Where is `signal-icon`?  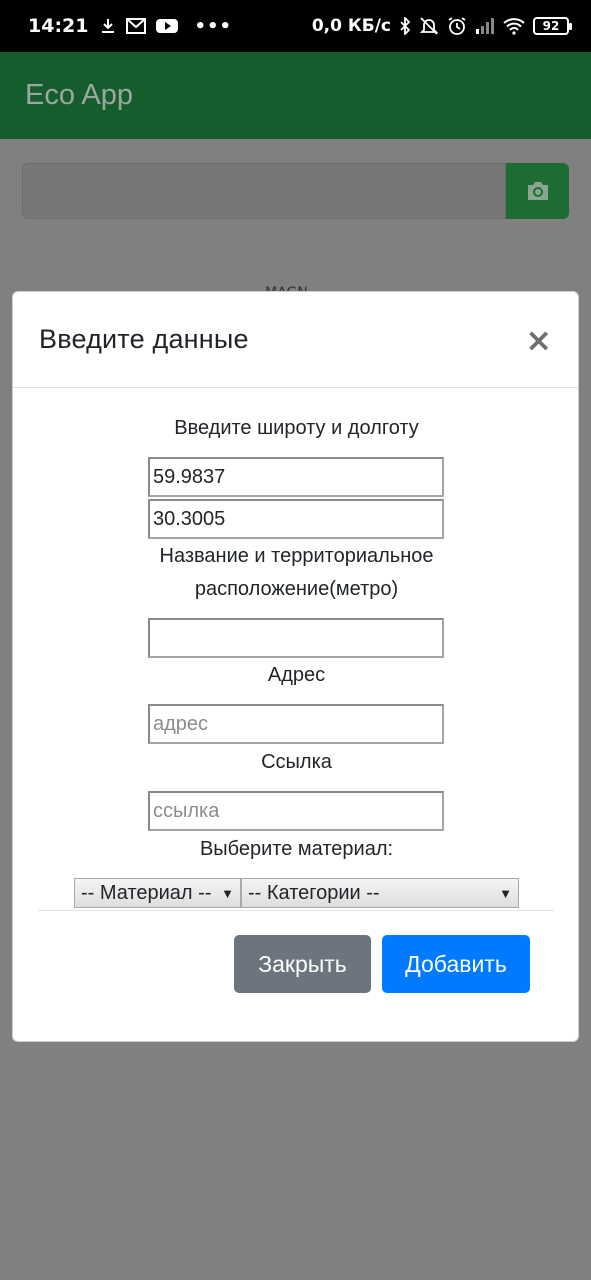
signal-icon is located at coordinates (485, 26).